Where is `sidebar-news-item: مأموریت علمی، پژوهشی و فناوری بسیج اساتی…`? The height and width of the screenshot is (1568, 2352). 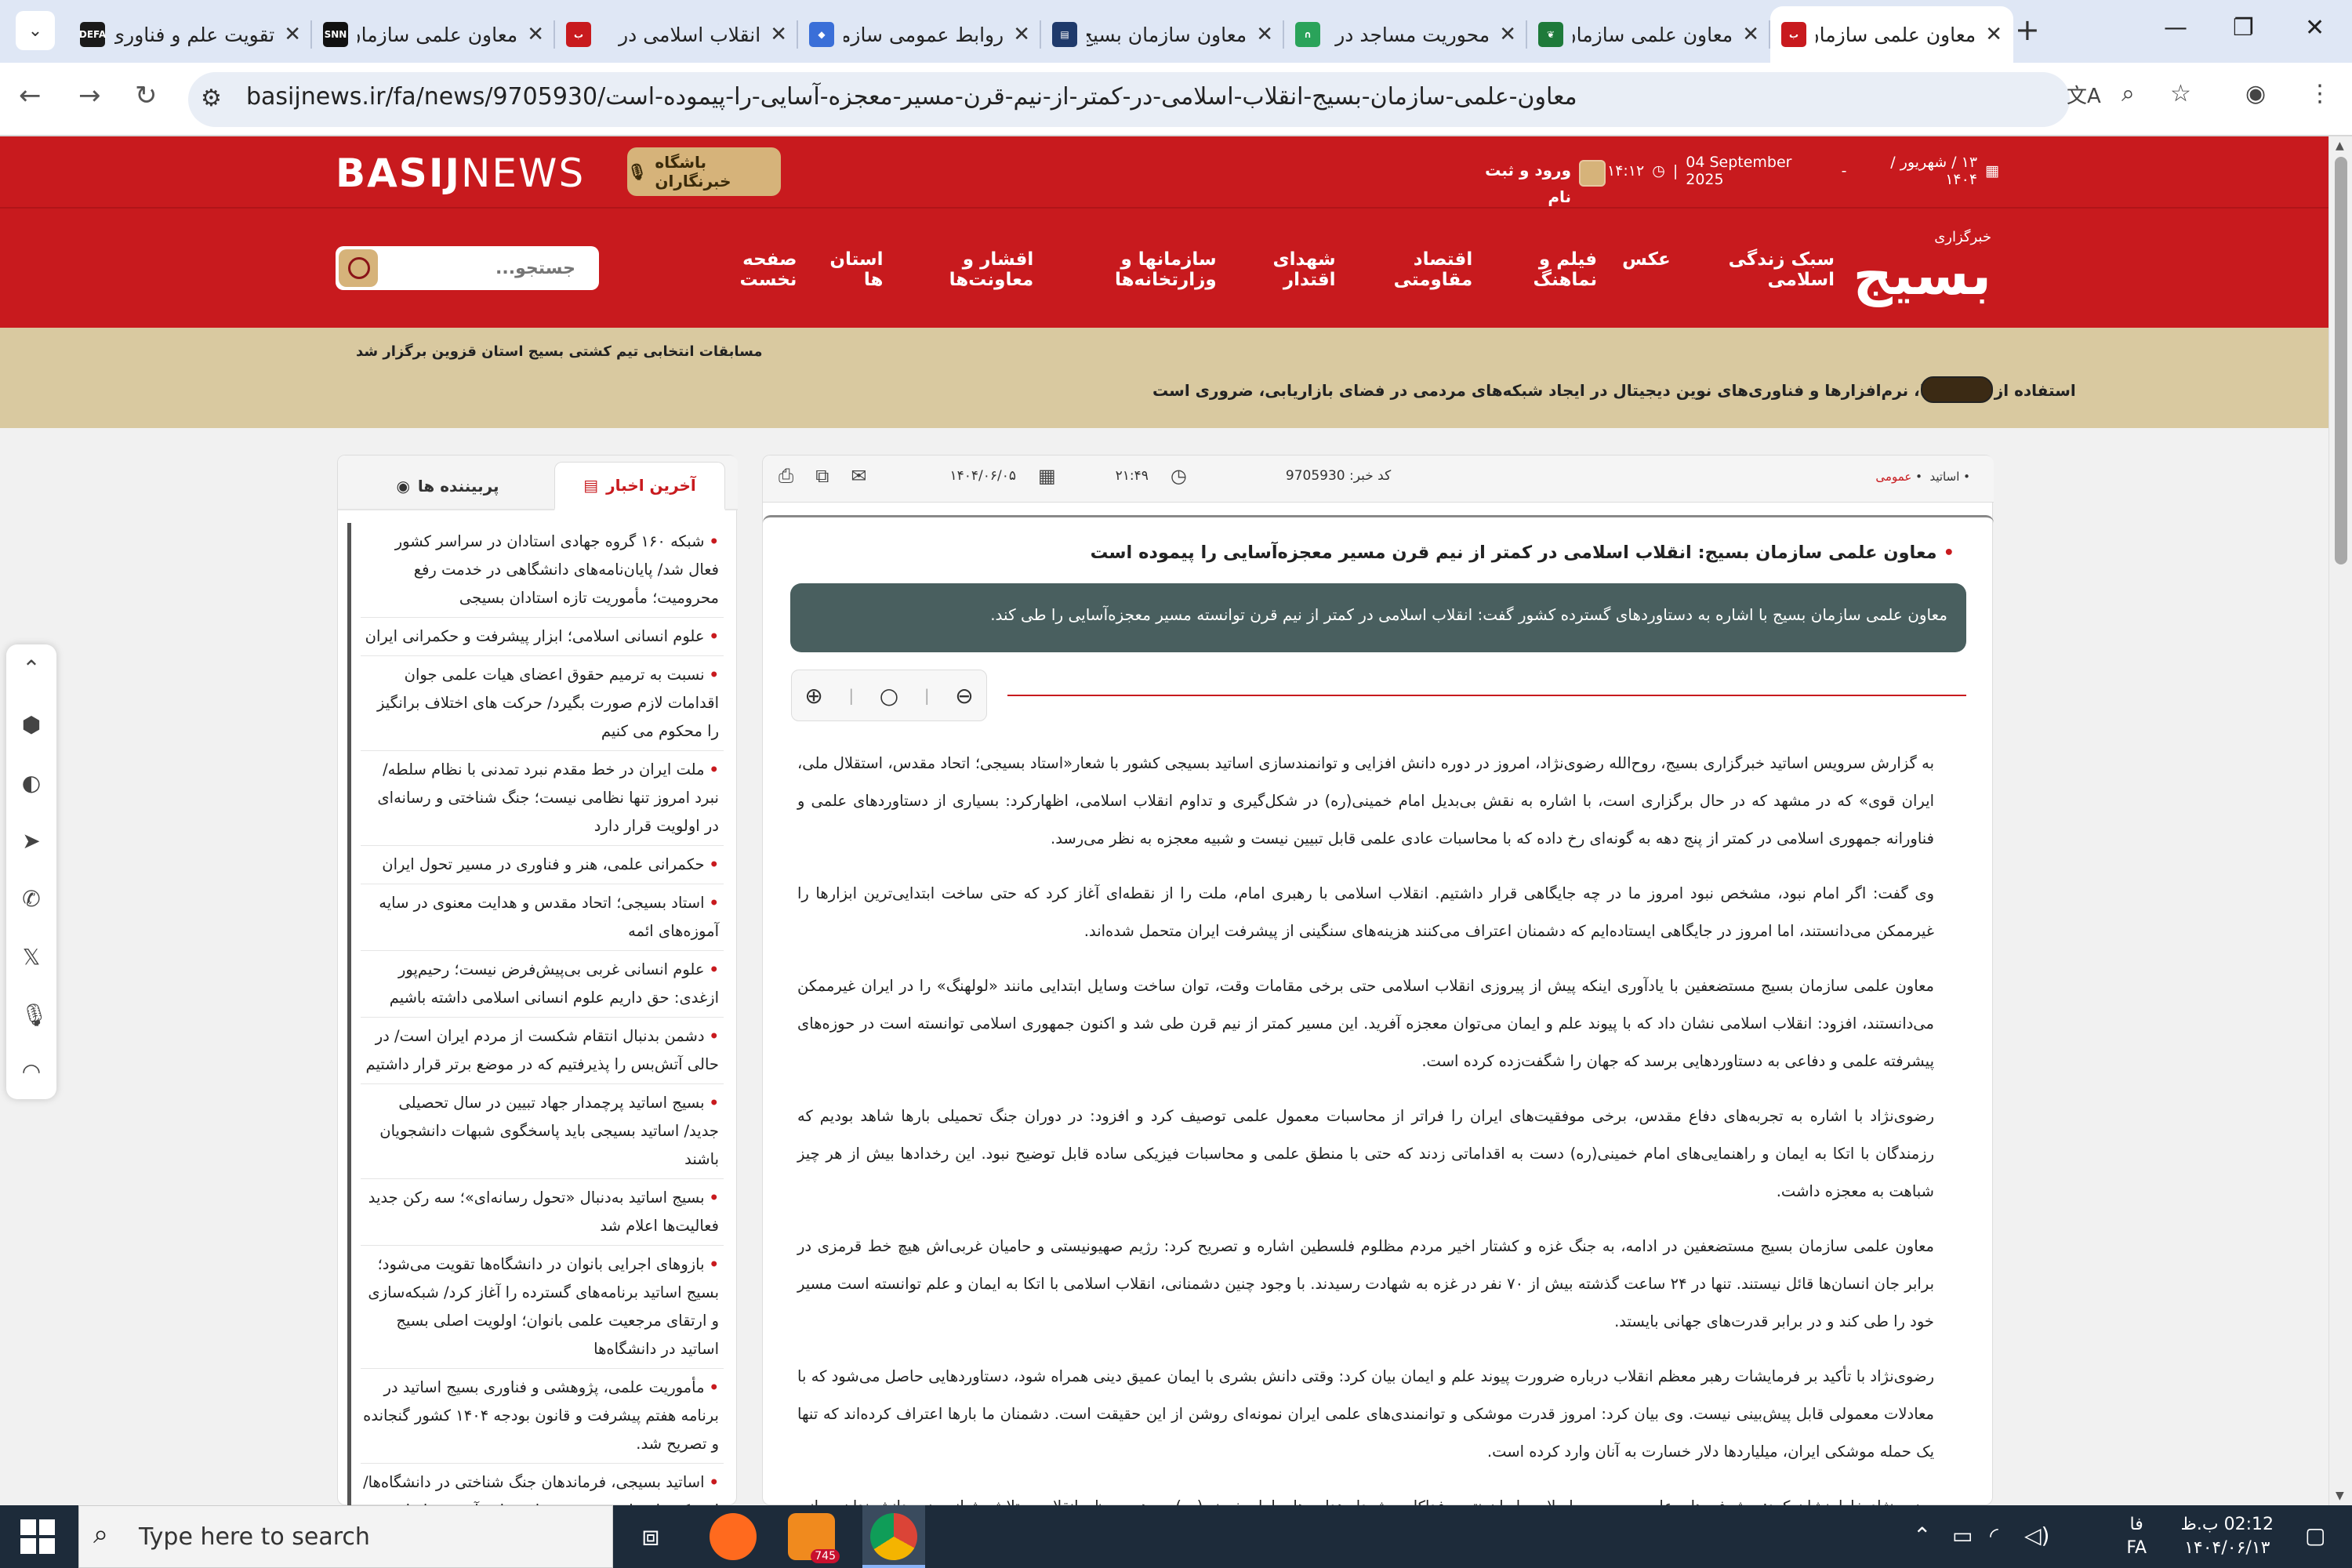 sidebar-news-item: مأموریت علمی، پژوهشی و فناوری بسیج اساتی… is located at coordinates (542, 1416).